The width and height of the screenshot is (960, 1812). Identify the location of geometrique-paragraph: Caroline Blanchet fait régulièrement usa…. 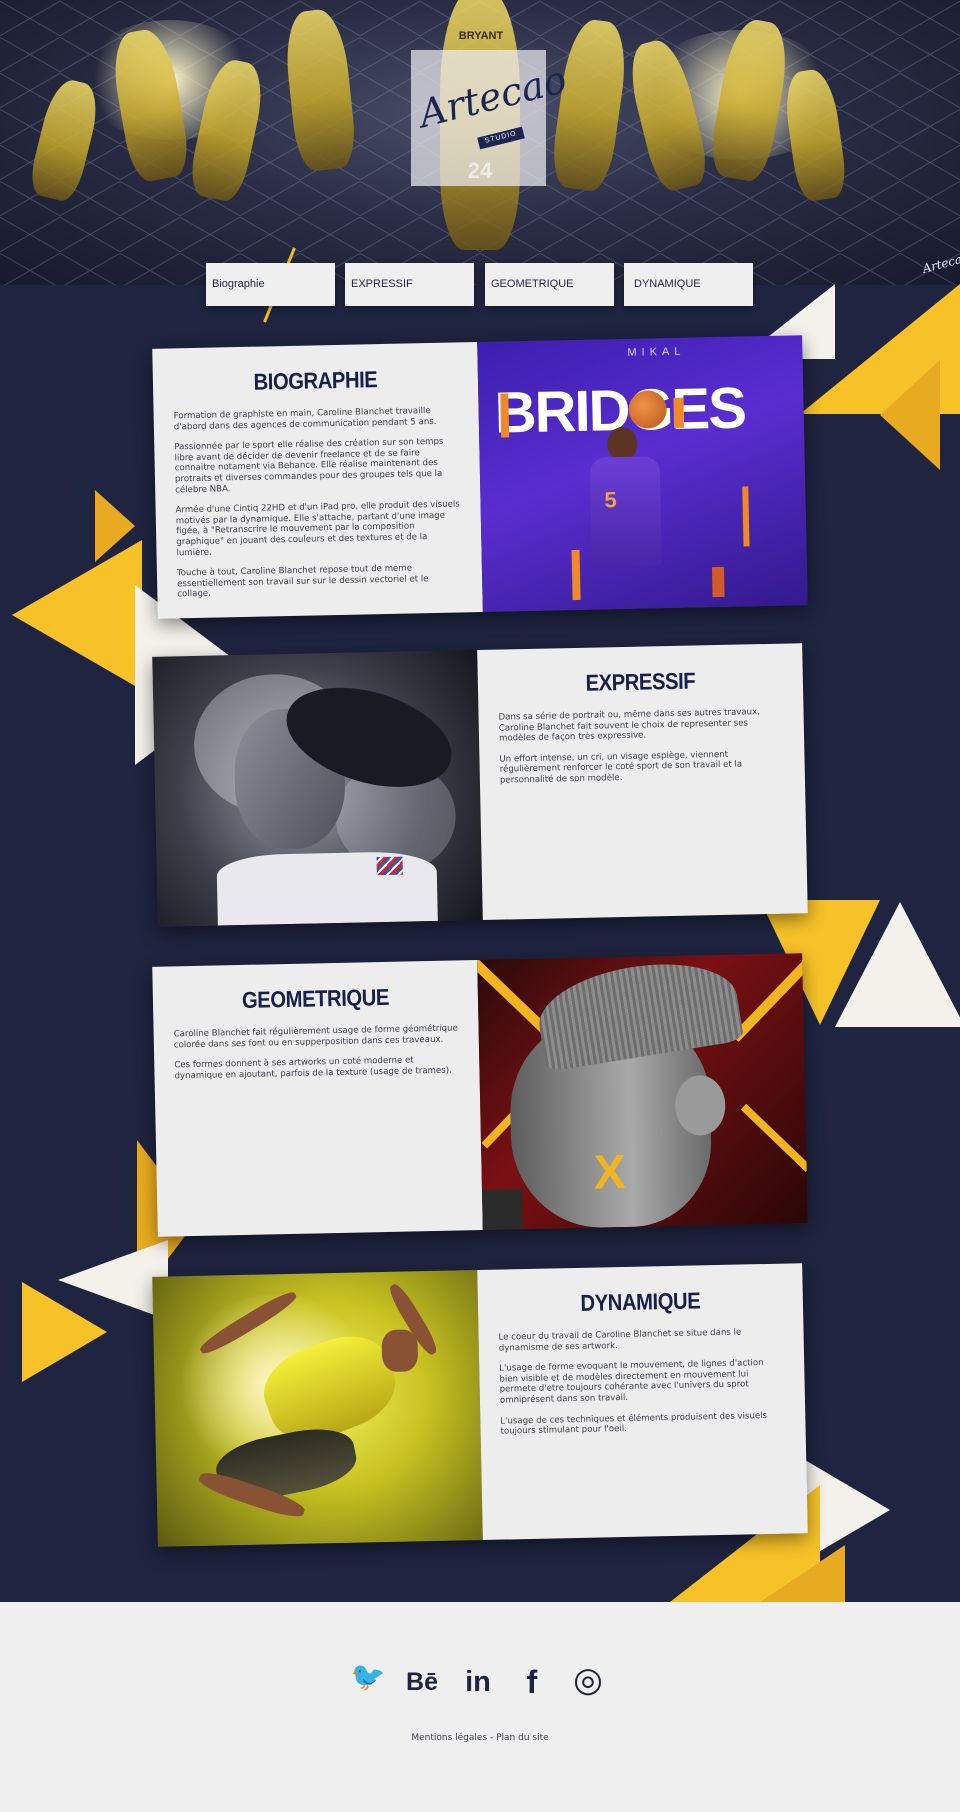
(315, 1036).